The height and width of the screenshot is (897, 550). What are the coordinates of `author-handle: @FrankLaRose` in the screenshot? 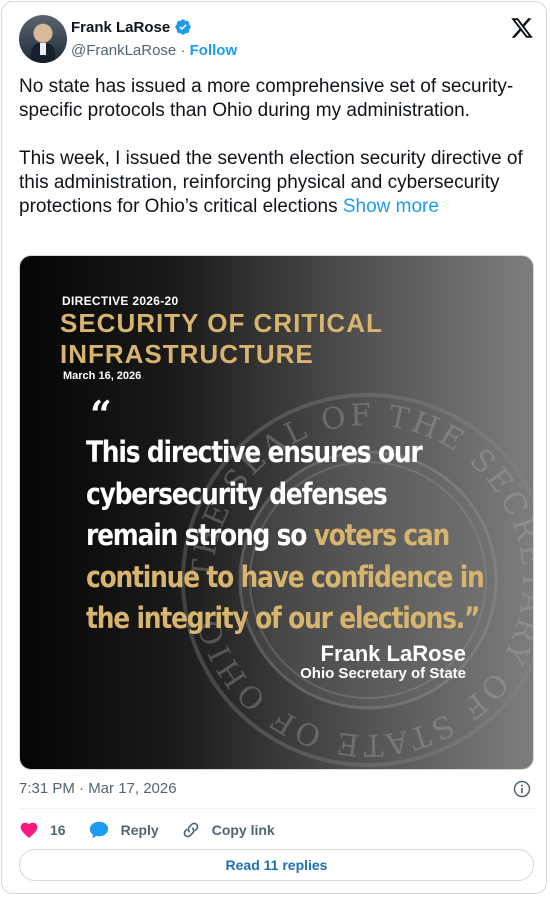 It's located at (123, 50).